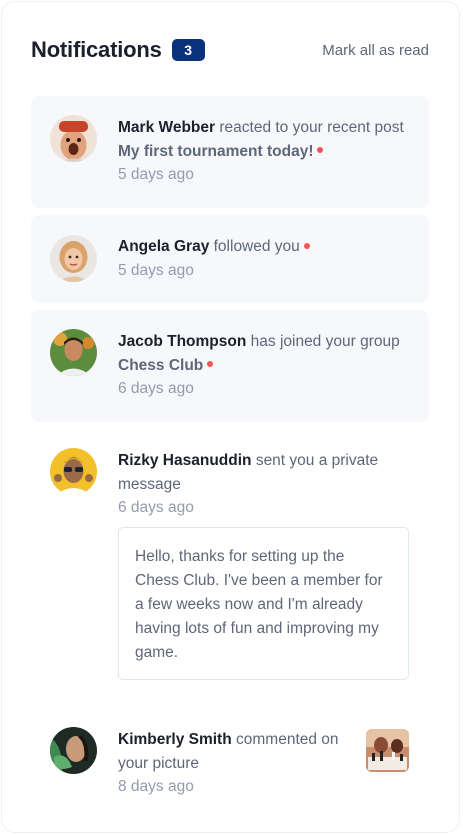  What do you see at coordinates (160, 365) in the screenshot?
I see `group-link: Chess Club` at bounding box center [160, 365].